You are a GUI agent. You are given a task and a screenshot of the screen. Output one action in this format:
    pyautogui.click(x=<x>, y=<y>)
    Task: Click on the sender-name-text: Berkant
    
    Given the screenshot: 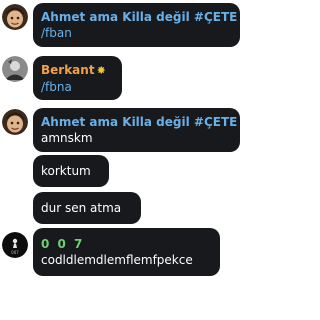 What is the action you would take?
    pyautogui.click(x=68, y=70)
    